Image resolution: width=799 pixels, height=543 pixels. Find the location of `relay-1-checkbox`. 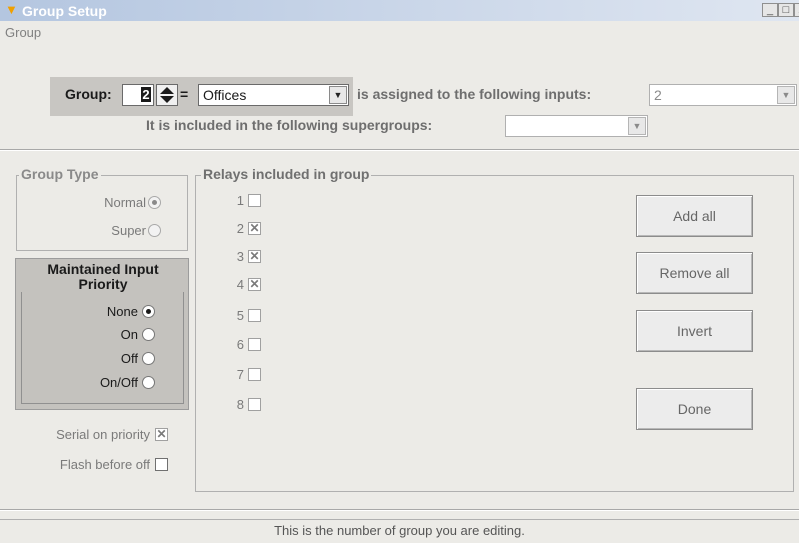

relay-1-checkbox is located at coordinates (254, 200).